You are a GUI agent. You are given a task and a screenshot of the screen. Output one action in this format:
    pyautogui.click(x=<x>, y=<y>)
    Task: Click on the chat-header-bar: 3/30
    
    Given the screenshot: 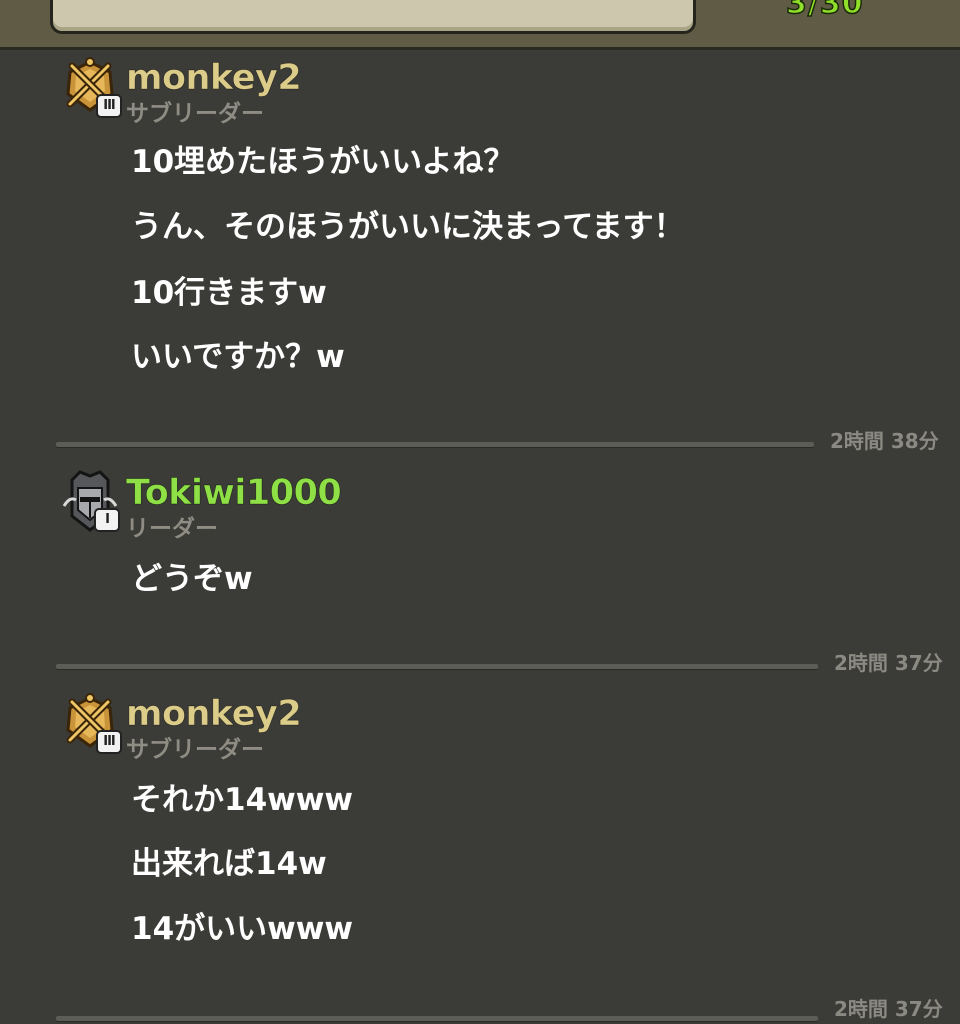 What is the action you would take?
    pyautogui.click(x=480, y=25)
    